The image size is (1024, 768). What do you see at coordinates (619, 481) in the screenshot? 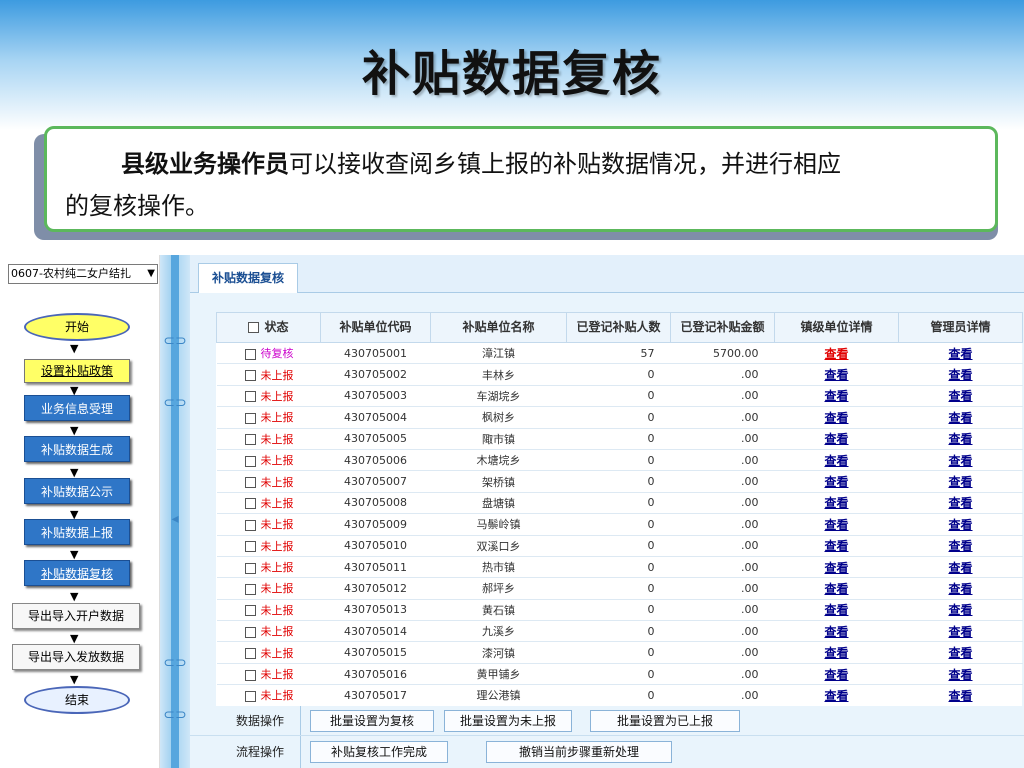
I see `table-row: 未上报 430705007 架桥镇 0.00 查看 查看` at bounding box center [619, 481].